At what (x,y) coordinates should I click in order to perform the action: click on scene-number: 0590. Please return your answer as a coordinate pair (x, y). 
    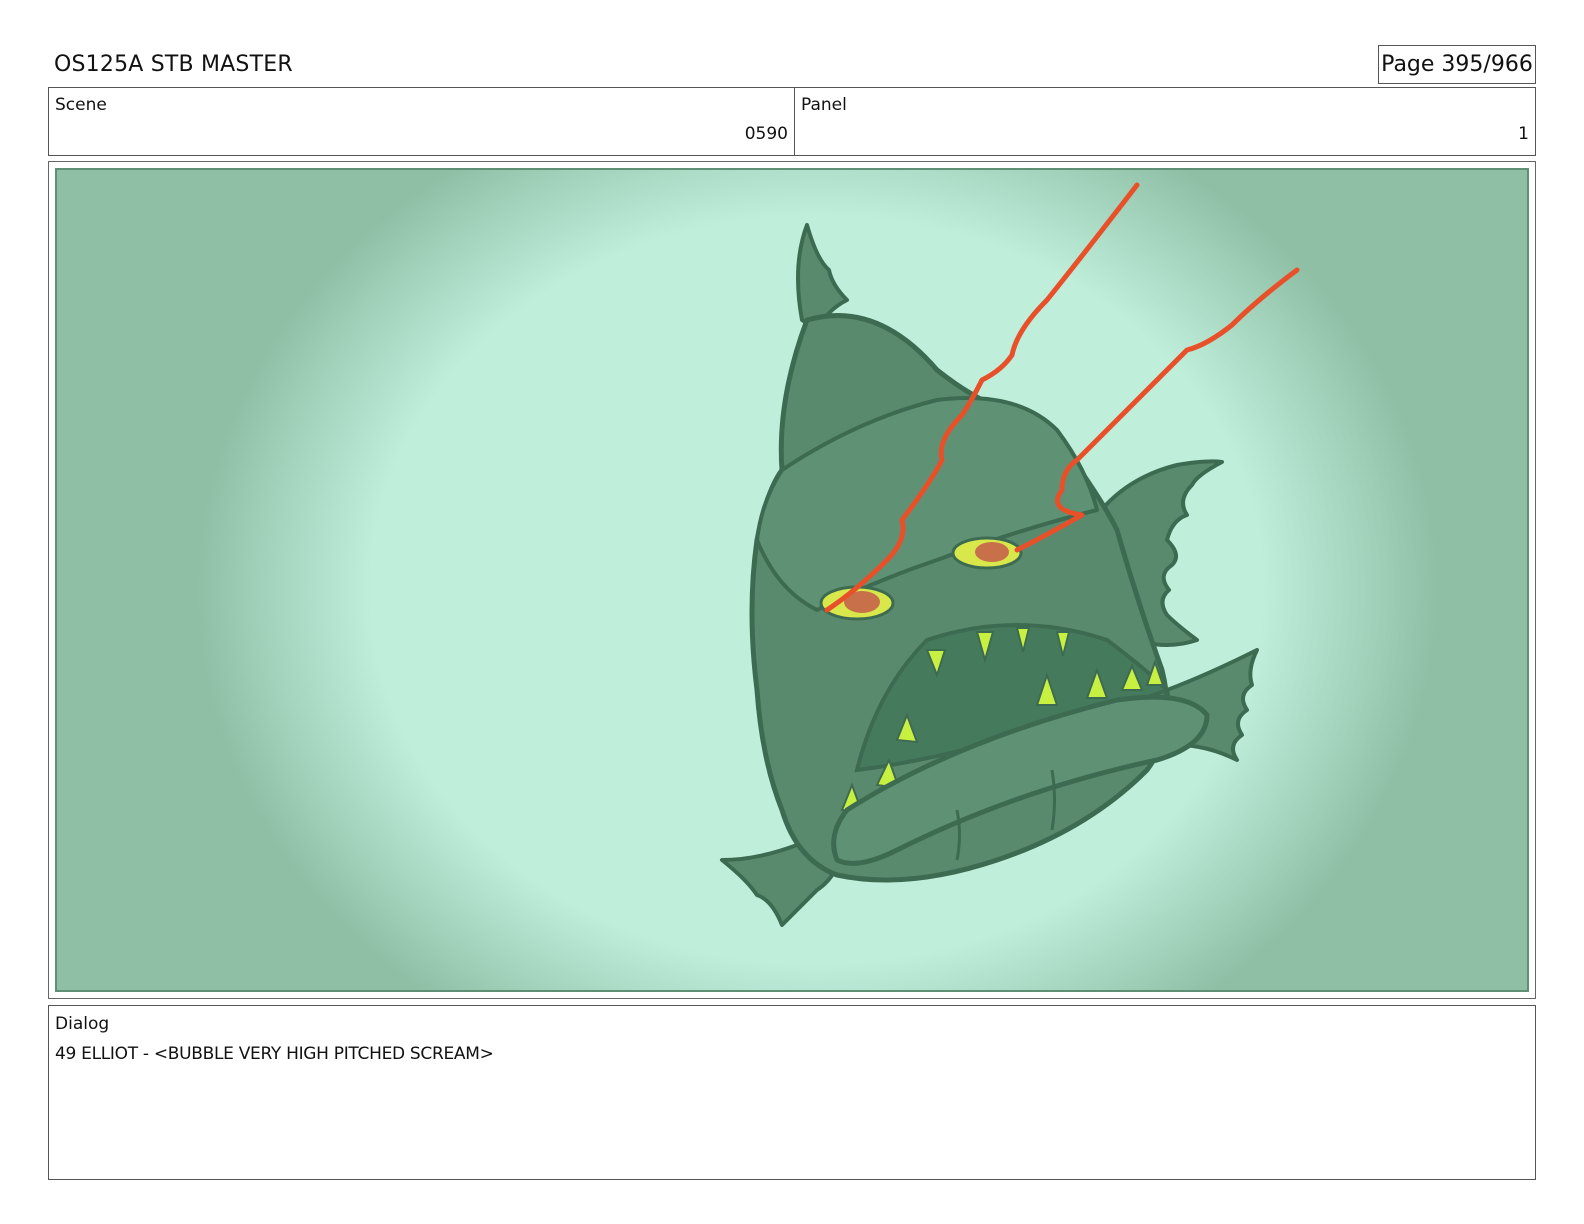
    Looking at the image, I should click on (766, 134).